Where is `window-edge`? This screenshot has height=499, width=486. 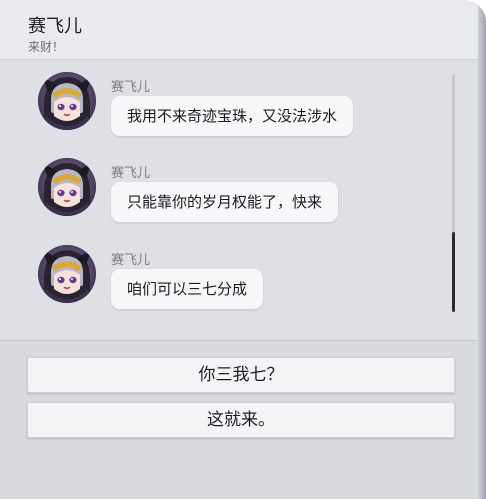
window-edge is located at coordinates (482, 249).